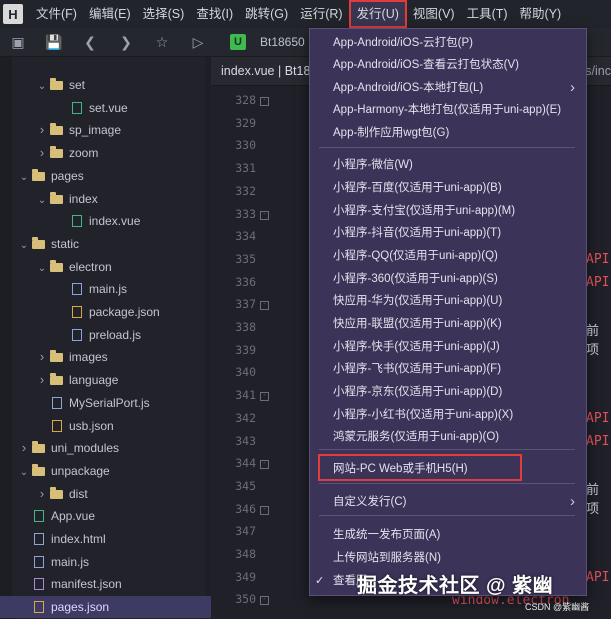 The image size is (611, 619). Describe the element at coordinates (447, 369) in the screenshot. I see `publish-menu-item: 小程序-飞书(仅适用于uni-app)(F)` at that location.